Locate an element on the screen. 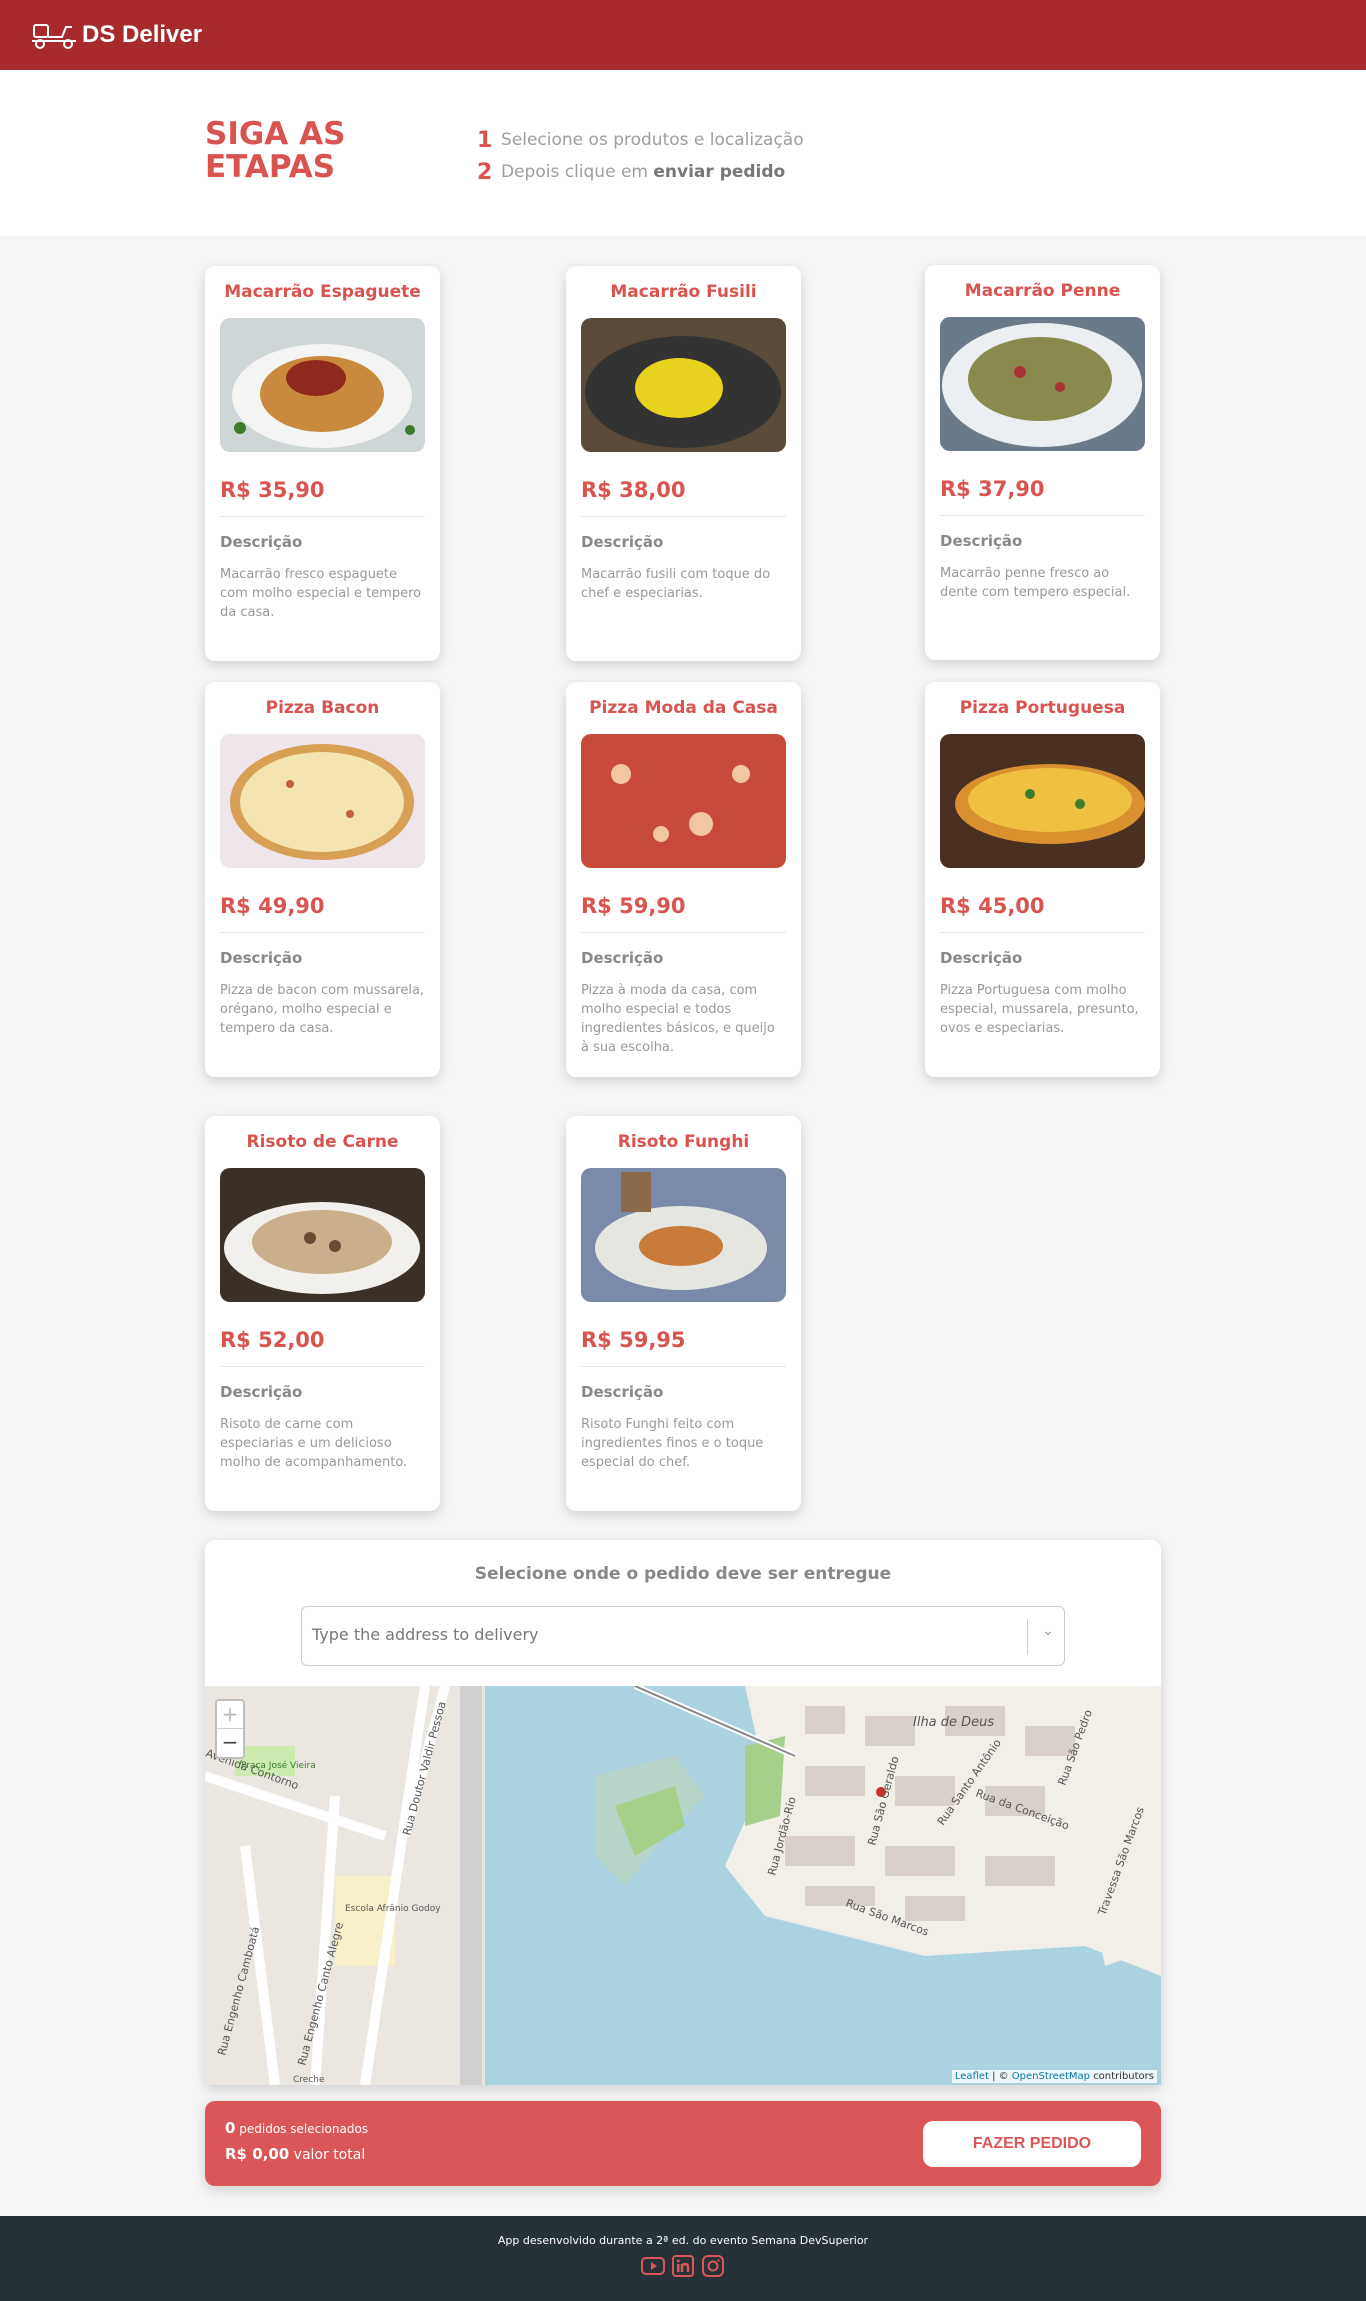 The height and width of the screenshot is (2301, 1366). leaflet-link: Leaflet is located at coordinates (972, 2076).